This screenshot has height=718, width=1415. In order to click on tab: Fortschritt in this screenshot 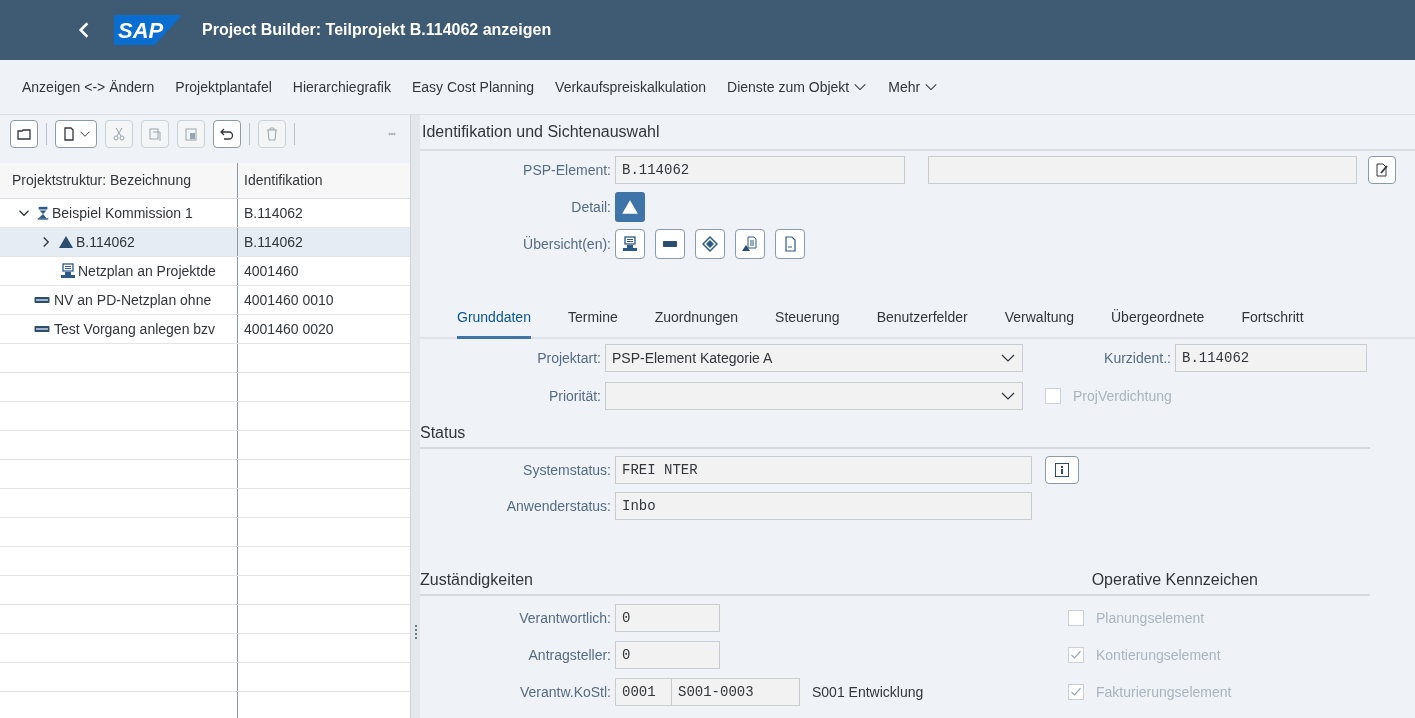, I will do `click(1272, 323)`.